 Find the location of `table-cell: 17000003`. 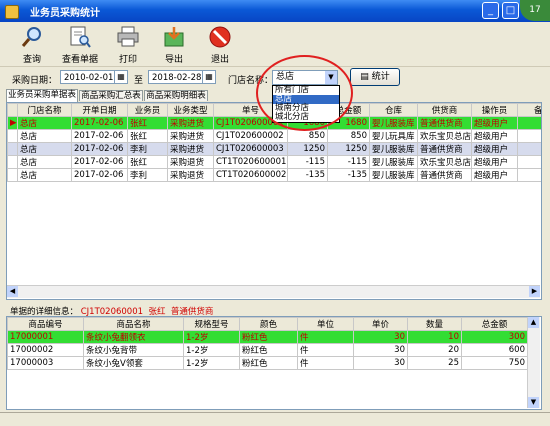

table-cell: 17000003 is located at coordinates (45, 363).